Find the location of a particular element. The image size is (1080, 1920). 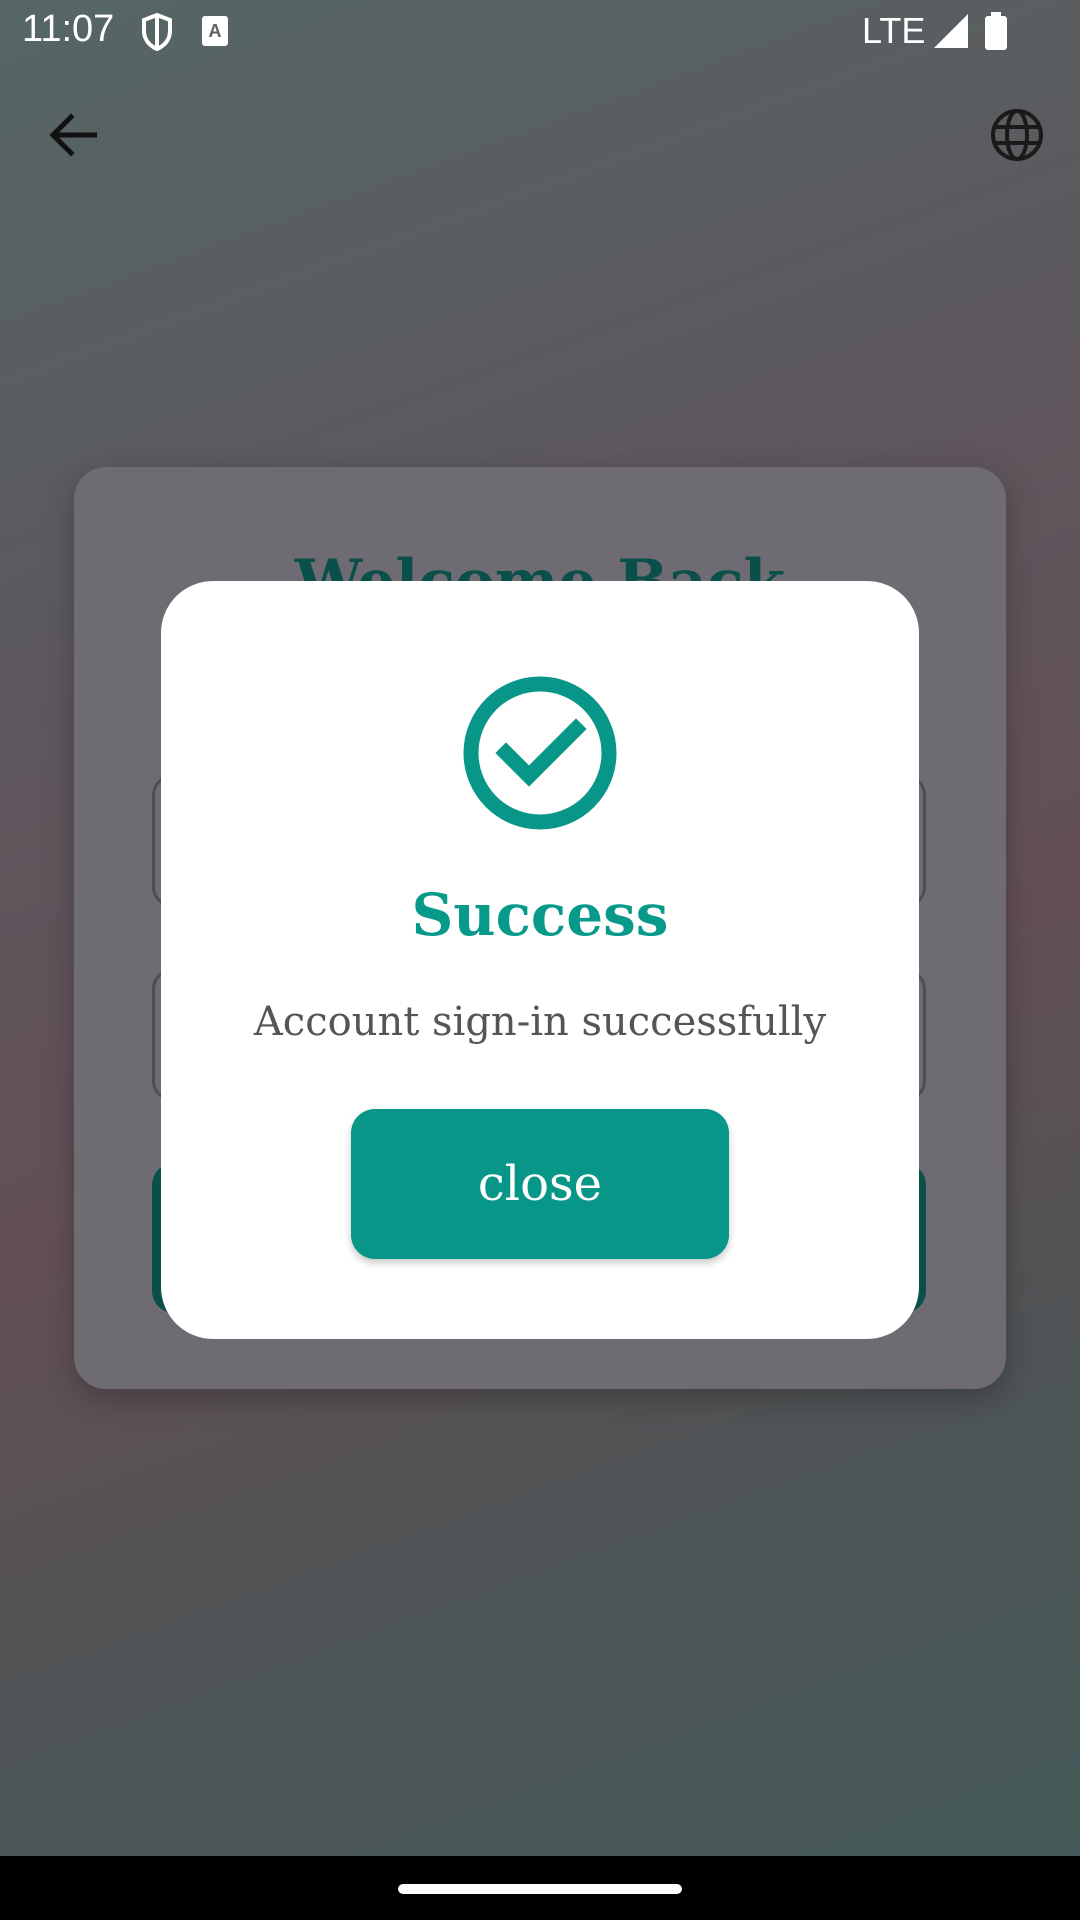

status-bar: 11:07 A LTE is located at coordinates (540, 32).